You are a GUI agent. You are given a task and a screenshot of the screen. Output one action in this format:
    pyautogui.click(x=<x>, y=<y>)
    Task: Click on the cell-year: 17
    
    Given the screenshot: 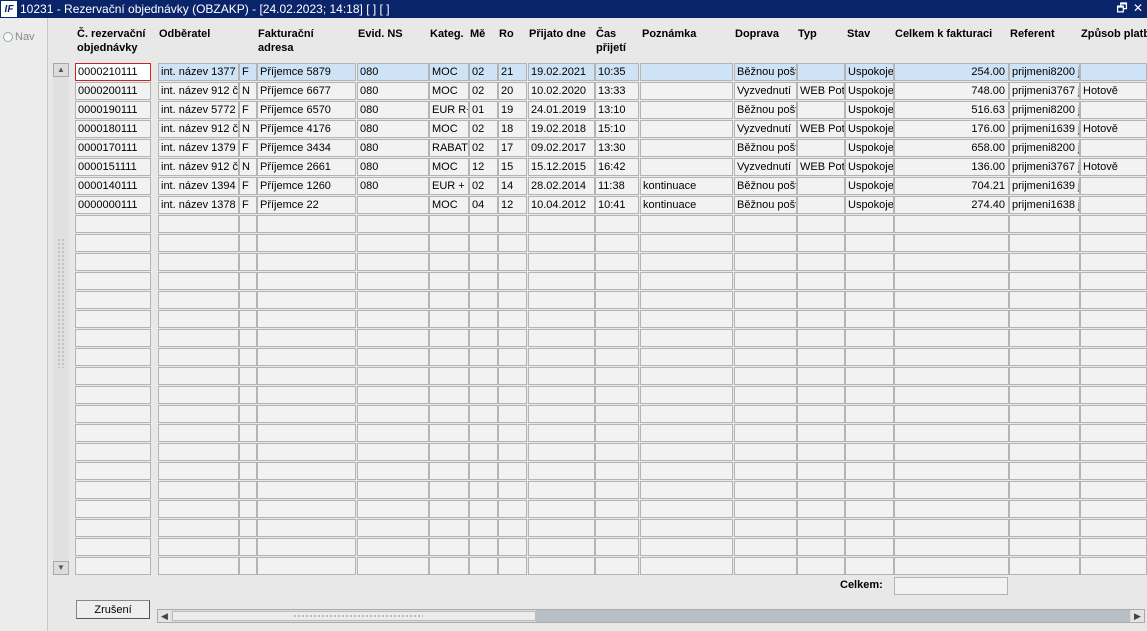 What is the action you would take?
    pyautogui.click(x=512, y=148)
    